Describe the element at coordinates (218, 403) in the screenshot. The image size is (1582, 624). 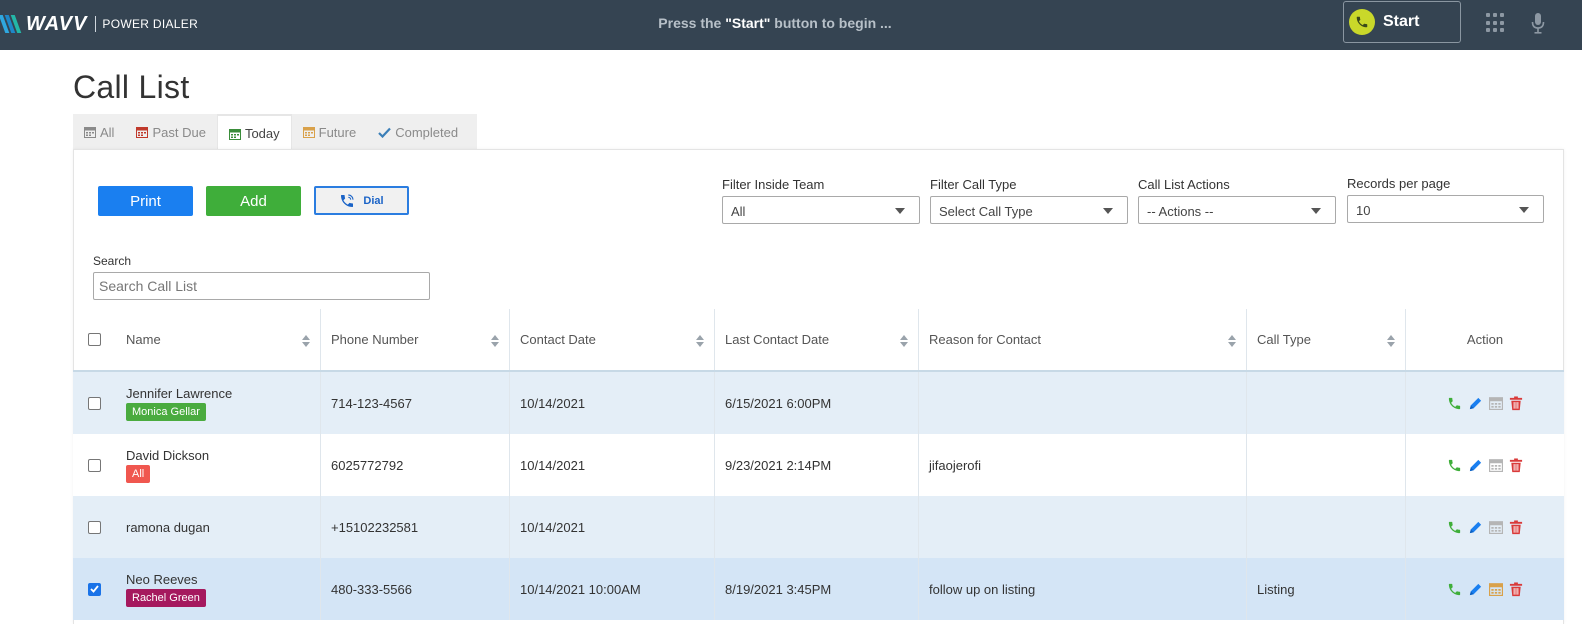
I see `name-cell: Jennifer Lawrence Monica Gellar` at that location.